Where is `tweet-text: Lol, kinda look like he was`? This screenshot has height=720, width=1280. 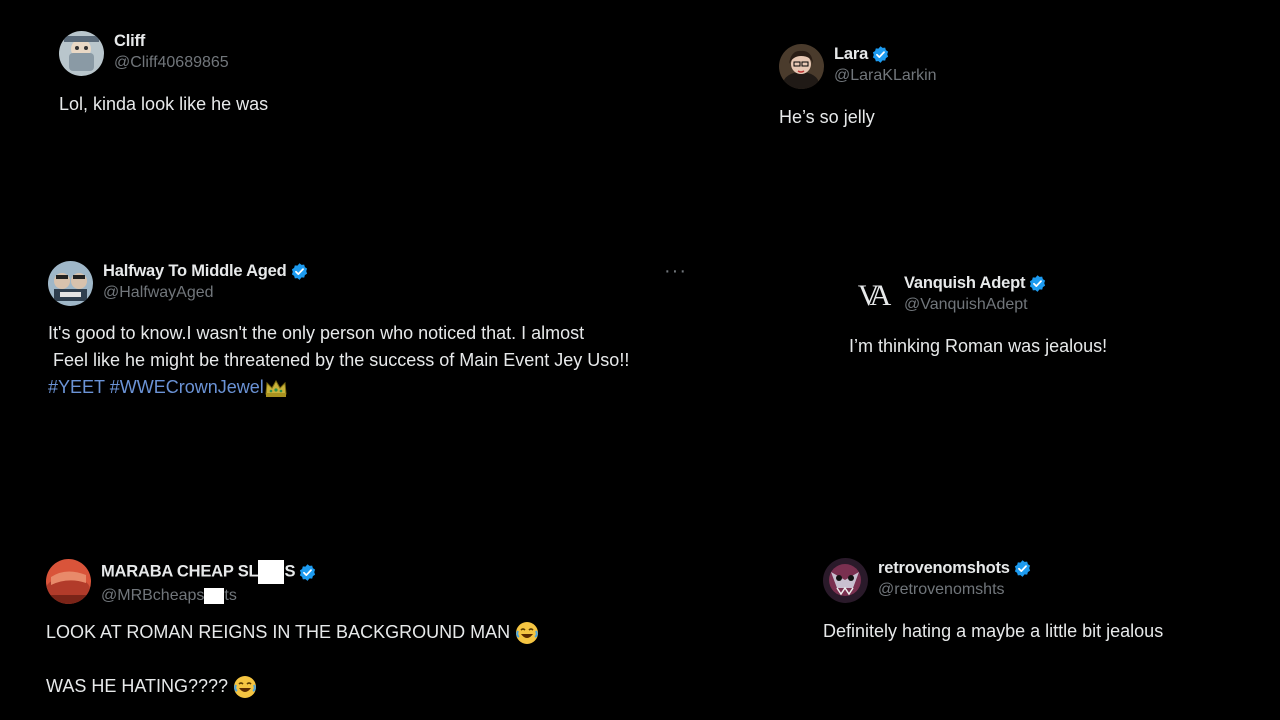 tweet-text: Lol, kinda look like he was is located at coordinates (164, 104).